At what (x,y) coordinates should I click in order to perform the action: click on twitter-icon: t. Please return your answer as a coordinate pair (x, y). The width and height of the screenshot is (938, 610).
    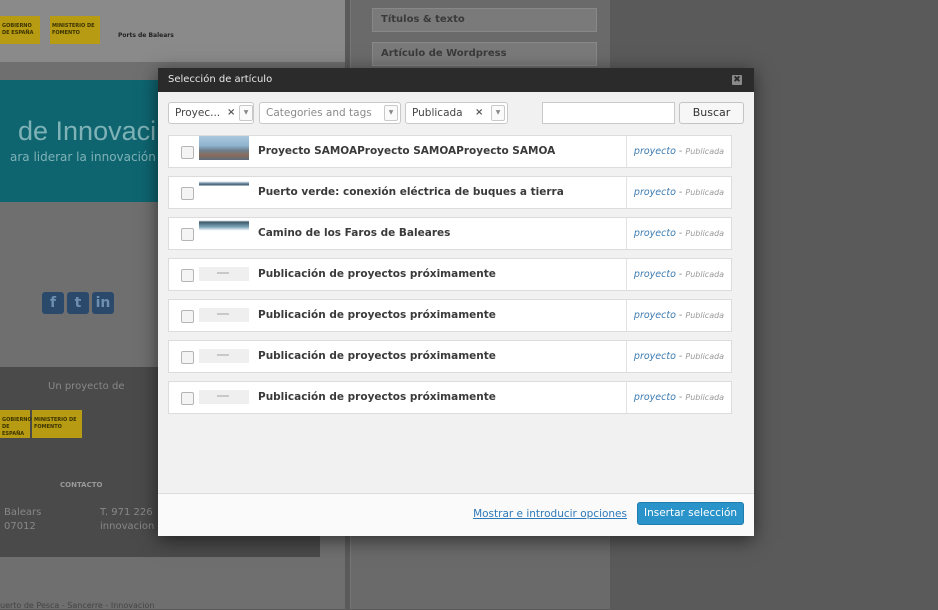
    Looking at the image, I should click on (78, 303).